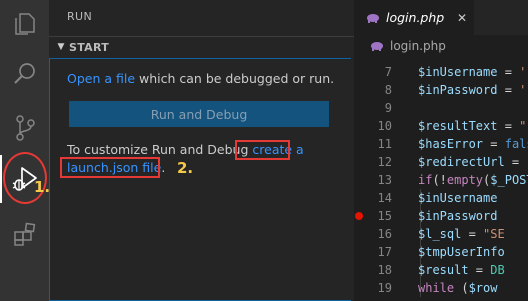  I want to click on code-line: 14 $inUsername, so click(441, 198).